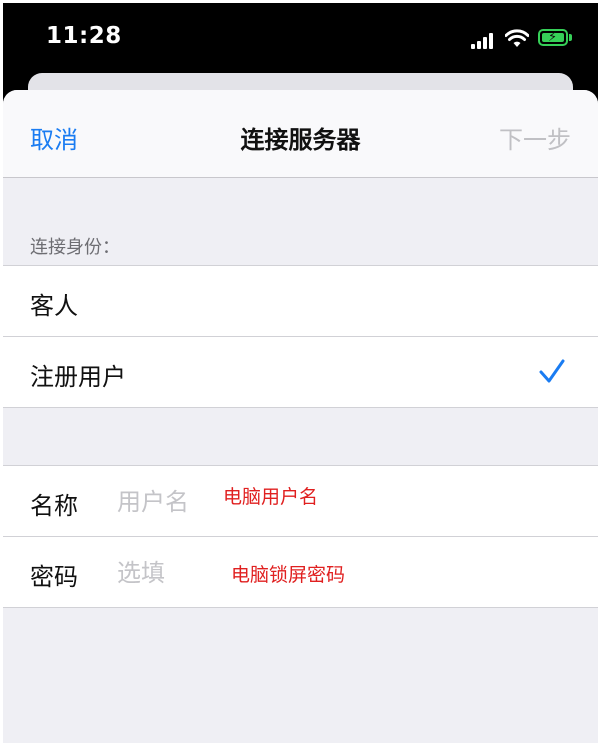 This screenshot has height=746, width=601. Describe the element at coordinates (84, 36) in the screenshot. I see `status-time: 11:28` at that location.